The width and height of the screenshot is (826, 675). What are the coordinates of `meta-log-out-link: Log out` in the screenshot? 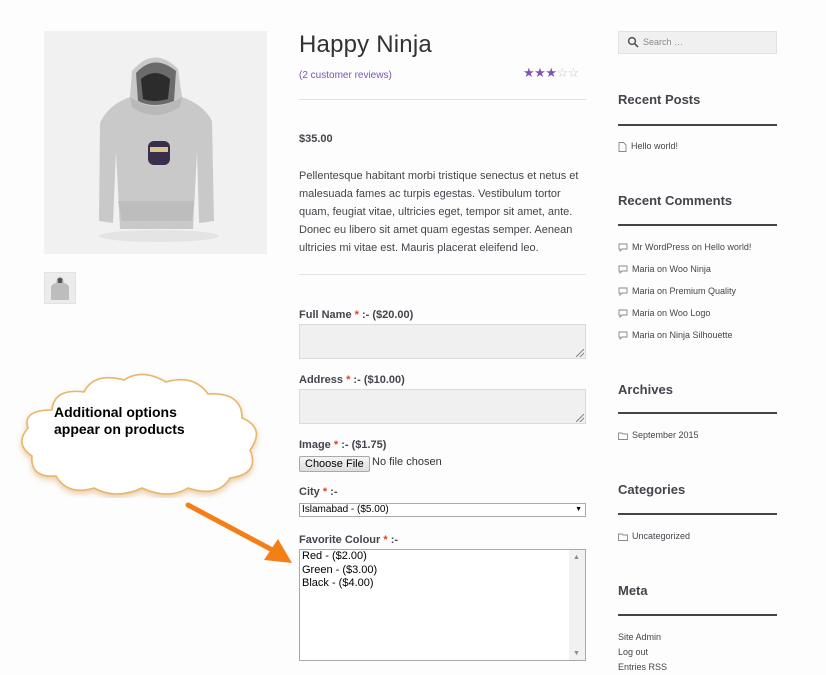 It's located at (633, 652).